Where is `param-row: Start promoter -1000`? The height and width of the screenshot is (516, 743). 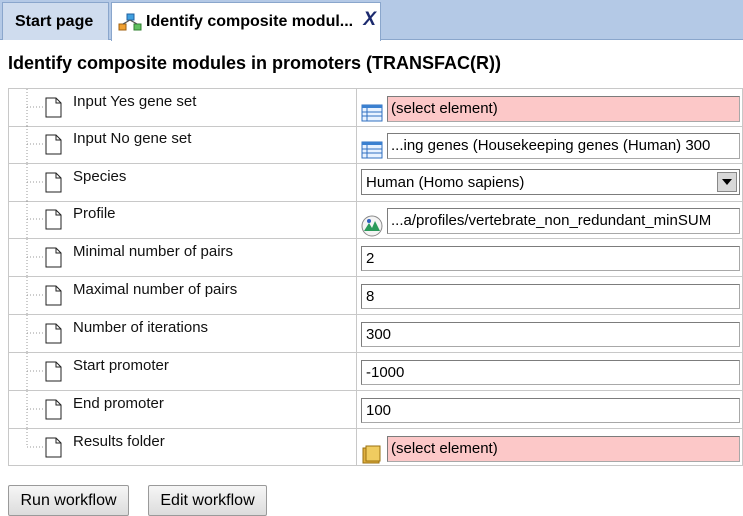 param-row: Start promoter -1000 is located at coordinates (376, 372).